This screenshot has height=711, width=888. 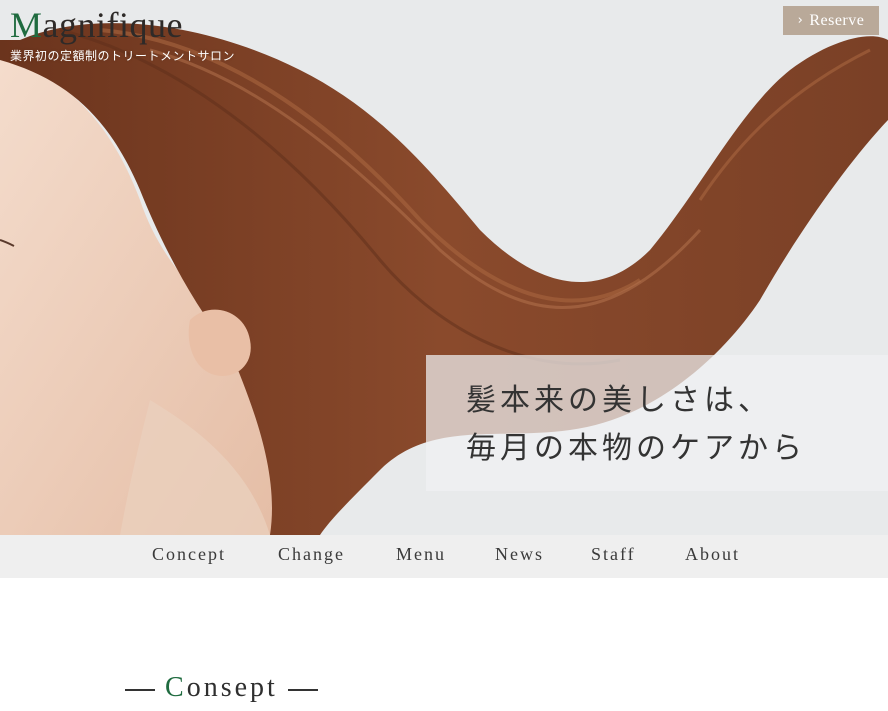 I want to click on section-title-rest: onsept, so click(x=232, y=687).